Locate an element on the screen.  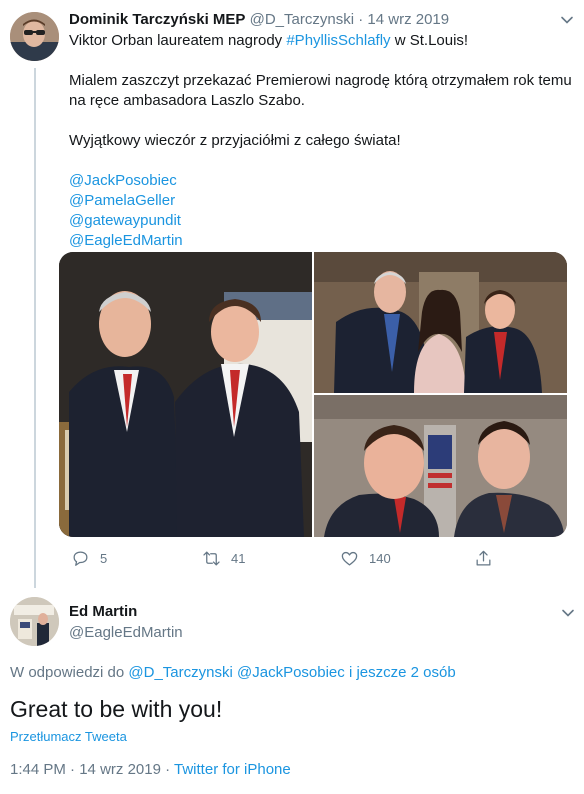
tweet-action-bar: 5 41 140 is located at coordinates (279, 558).